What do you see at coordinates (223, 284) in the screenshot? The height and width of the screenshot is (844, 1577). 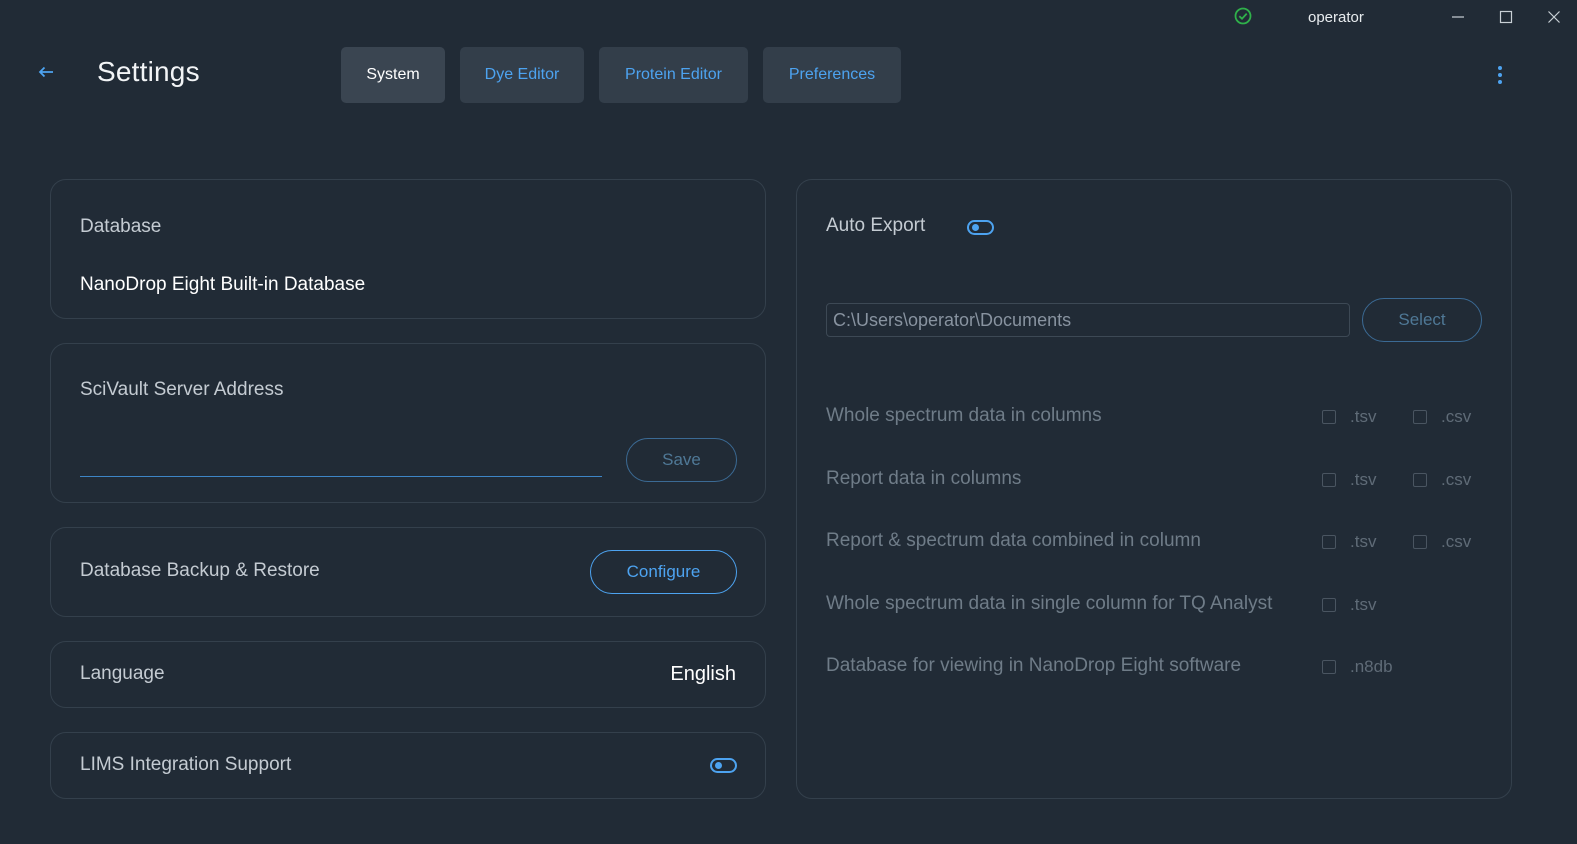 I see `database-value: NanoDrop Eight Built-in Database` at bounding box center [223, 284].